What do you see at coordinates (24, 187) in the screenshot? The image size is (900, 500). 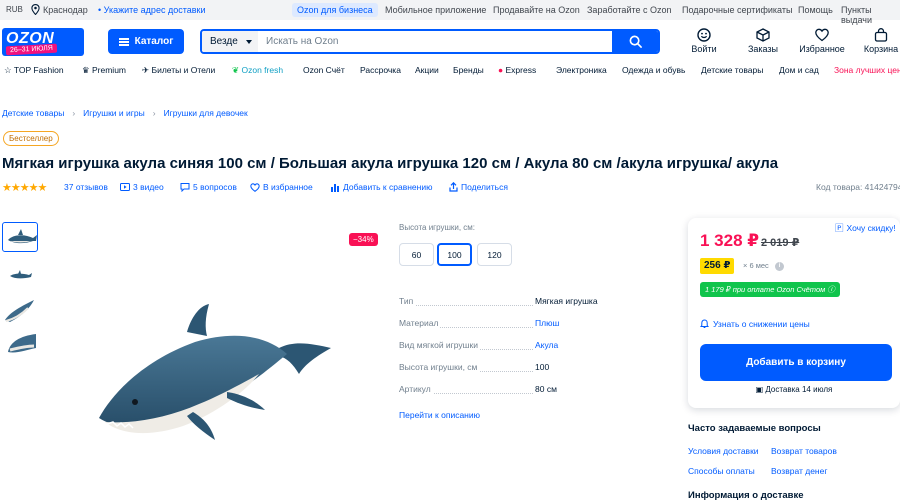 I see `rating-stars: ★★★★★` at bounding box center [24, 187].